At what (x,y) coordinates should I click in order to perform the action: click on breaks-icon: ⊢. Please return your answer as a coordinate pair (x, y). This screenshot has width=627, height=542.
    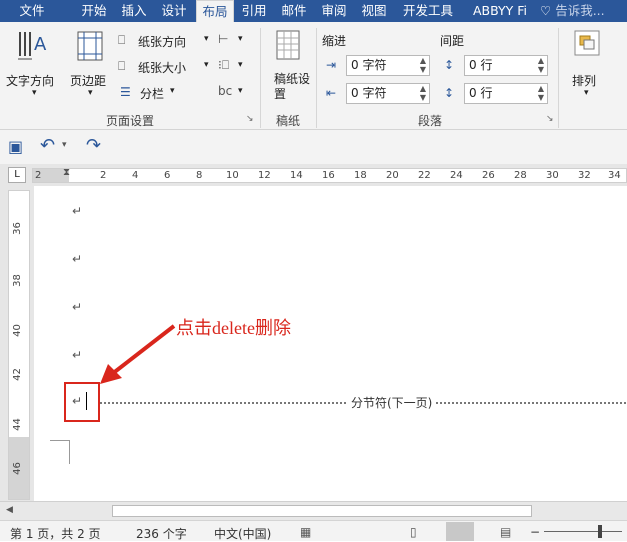
    Looking at the image, I should click on (223, 39).